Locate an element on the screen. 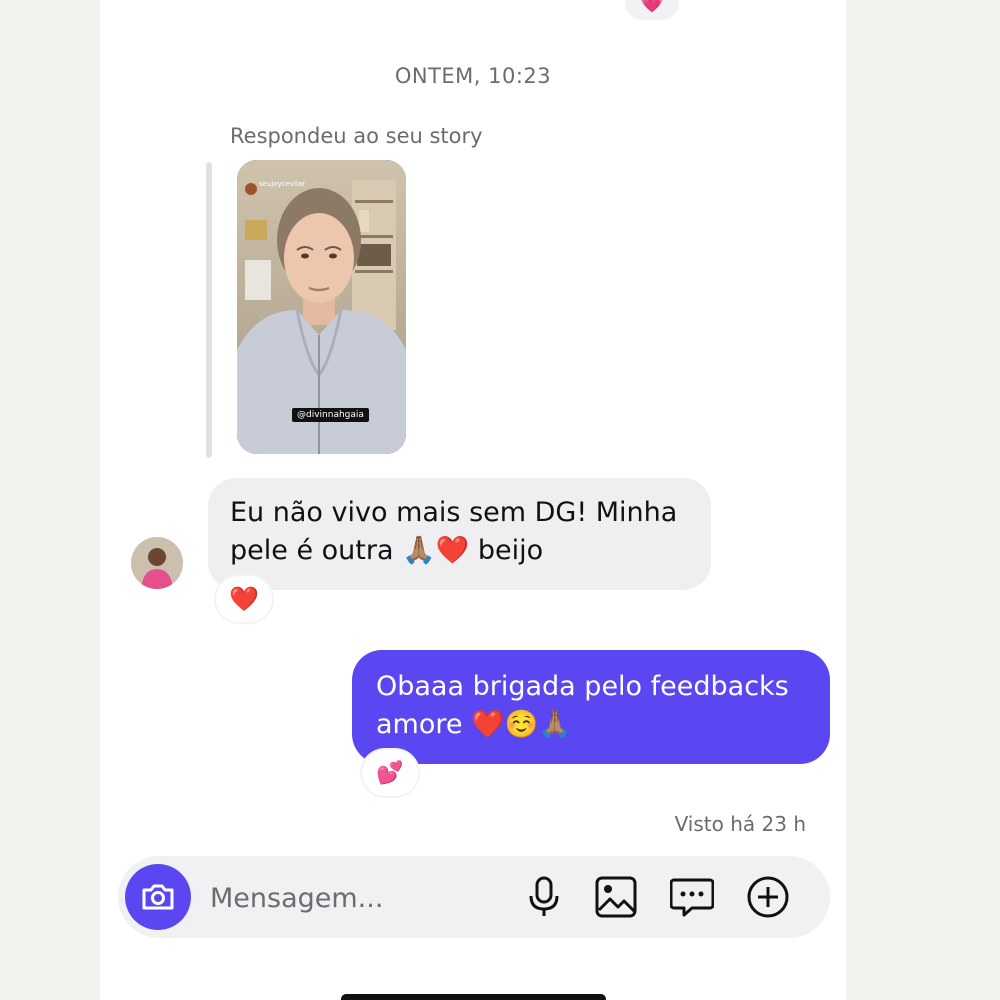  plus-circle-icon is located at coordinates (768, 897).